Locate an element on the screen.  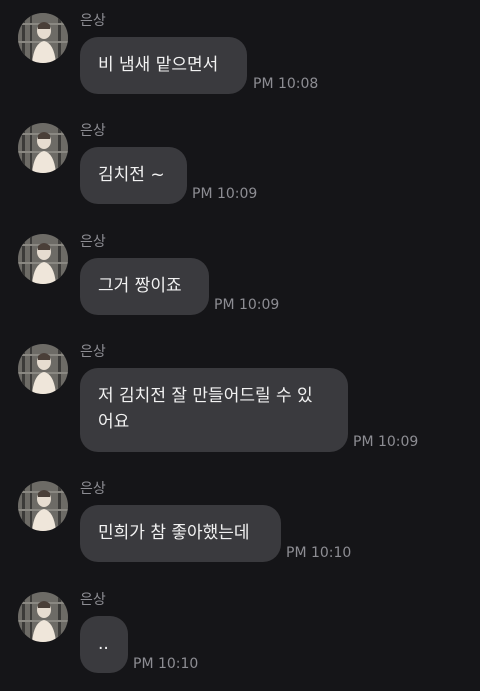
message-row: 은상 비 냄새 맡으면서 PM 10:08 is located at coordinates (240, 58).